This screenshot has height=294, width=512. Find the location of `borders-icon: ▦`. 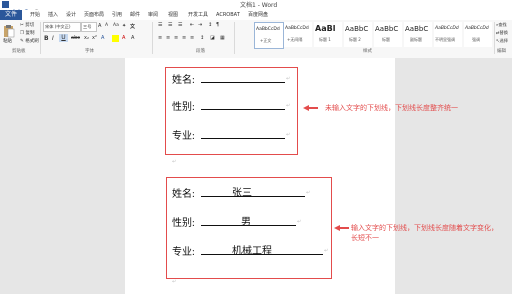

borders-icon: ▦ is located at coordinates (222, 38).